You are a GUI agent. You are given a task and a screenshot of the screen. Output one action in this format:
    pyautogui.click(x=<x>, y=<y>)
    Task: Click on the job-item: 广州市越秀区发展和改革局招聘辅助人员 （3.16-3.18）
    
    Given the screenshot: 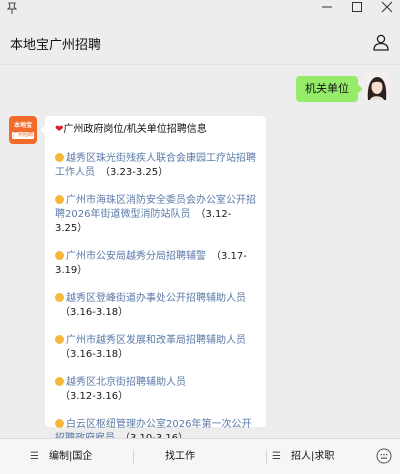 What is the action you would take?
    pyautogui.click(x=156, y=348)
    